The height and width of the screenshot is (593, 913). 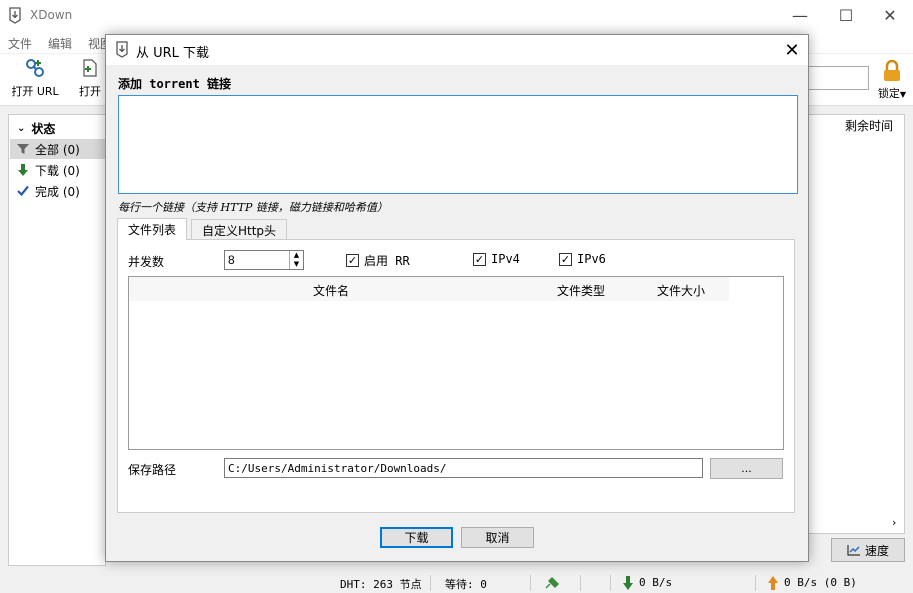 What do you see at coordinates (853, 550) in the screenshot?
I see `chart-line-icon` at bounding box center [853, 550].